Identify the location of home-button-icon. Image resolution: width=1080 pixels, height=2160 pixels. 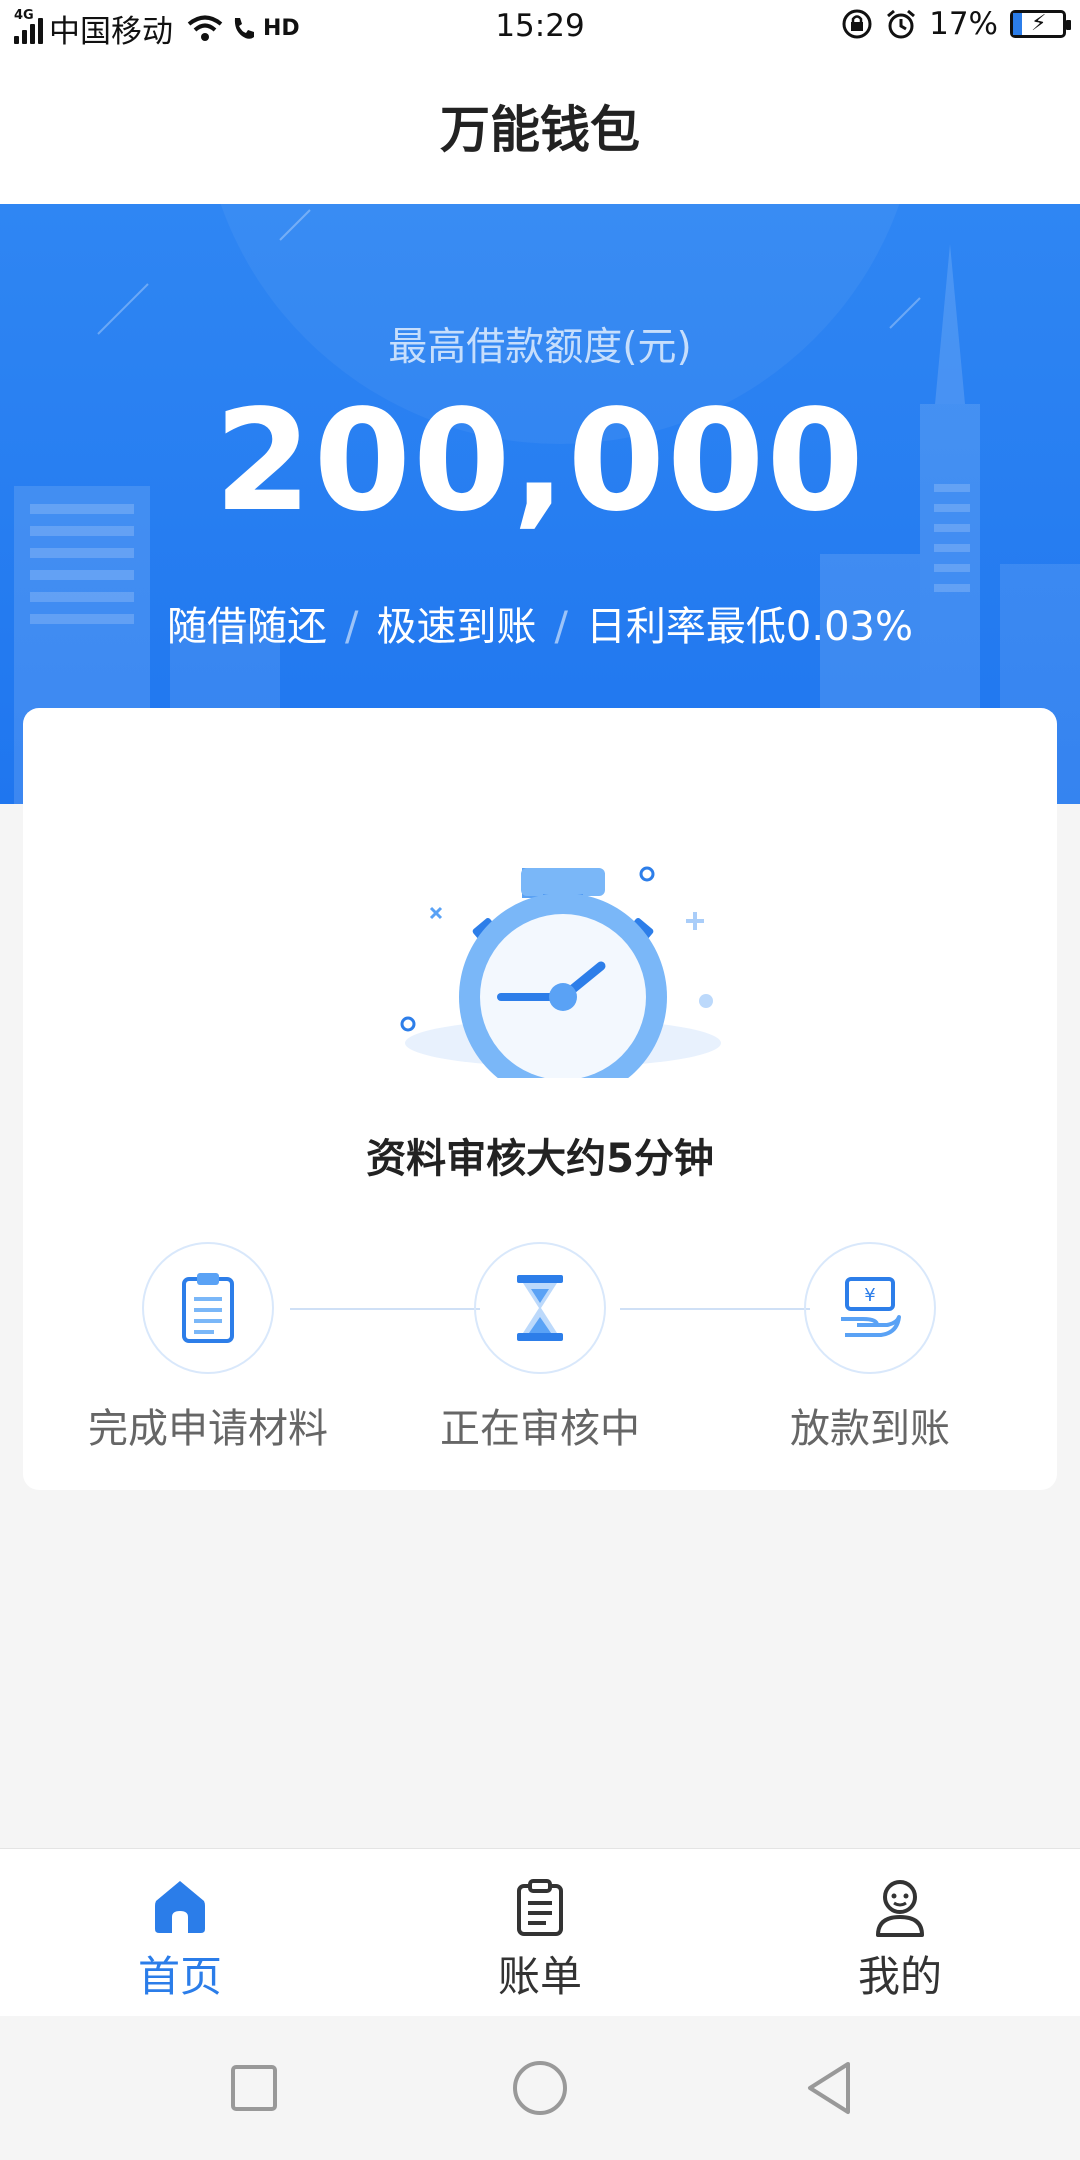
(540, 2088).